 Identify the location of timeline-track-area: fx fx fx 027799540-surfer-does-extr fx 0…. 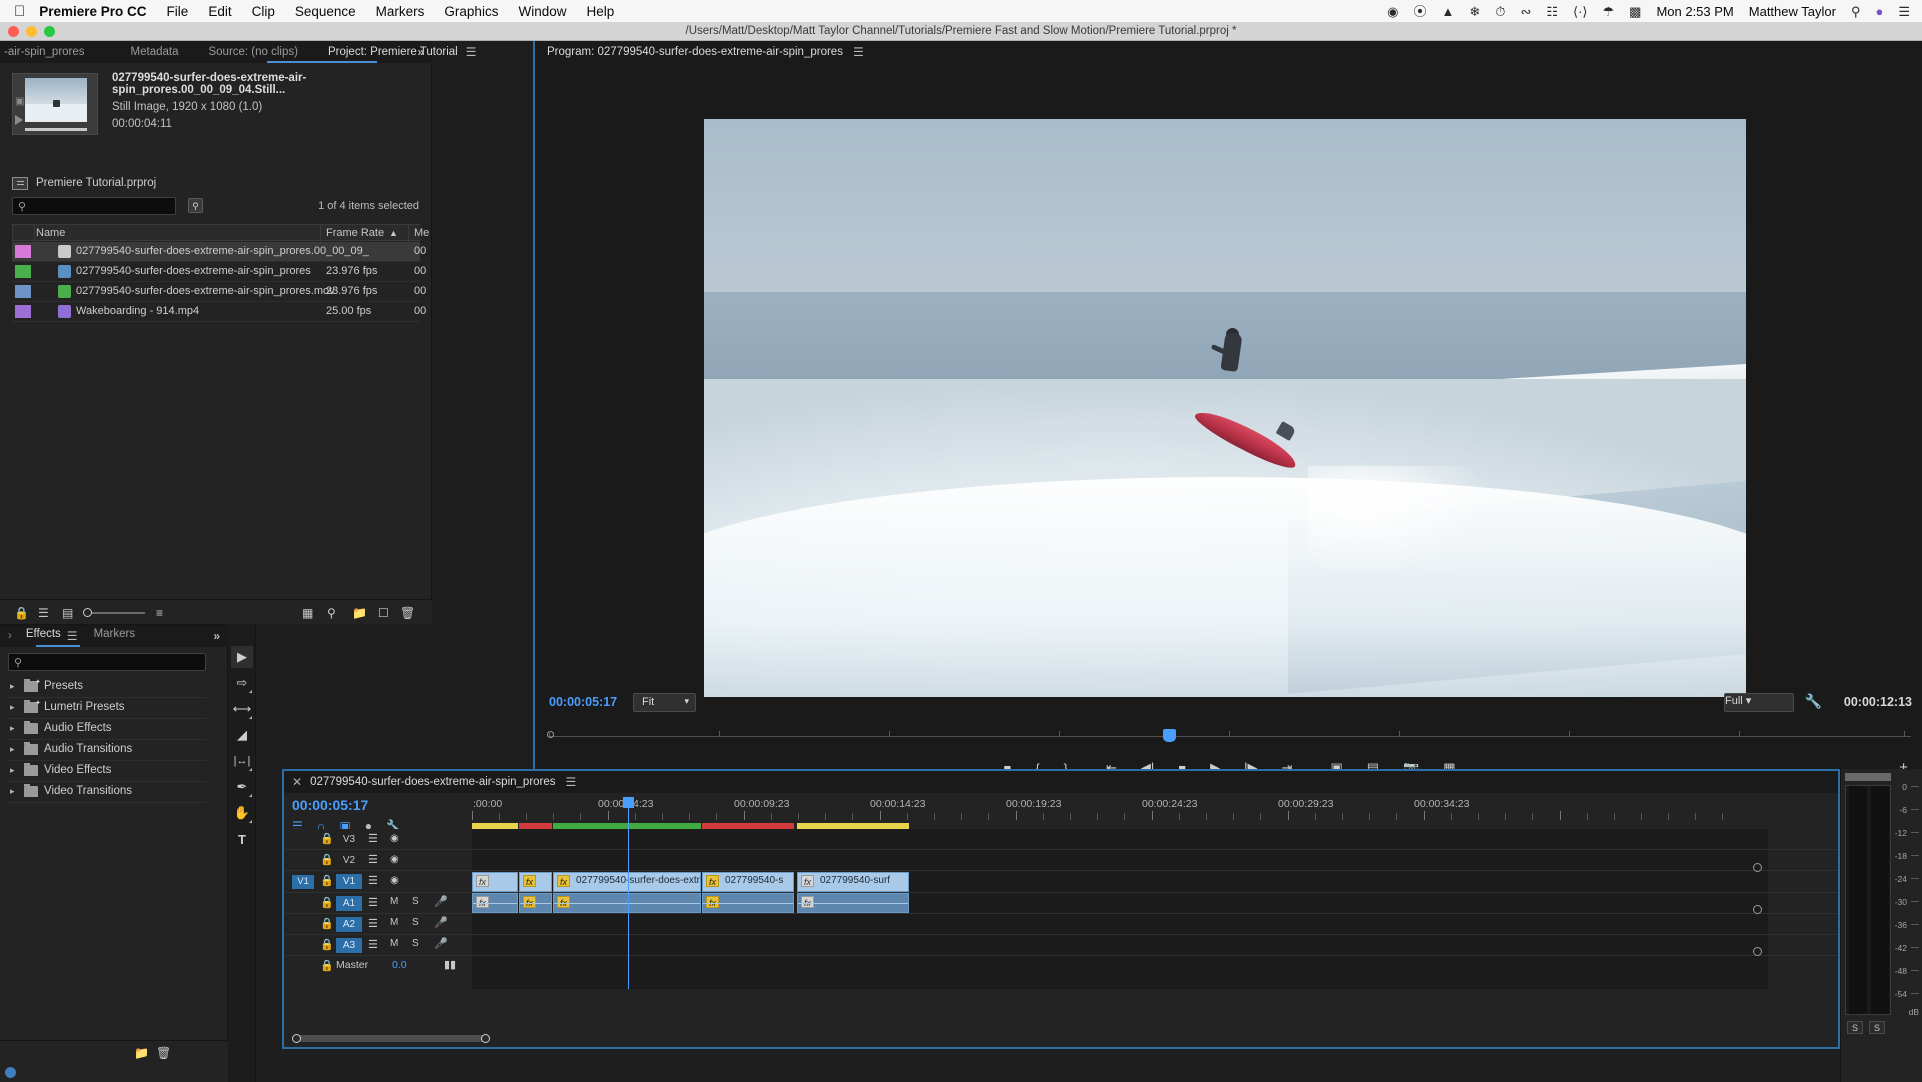
(1120, 909).